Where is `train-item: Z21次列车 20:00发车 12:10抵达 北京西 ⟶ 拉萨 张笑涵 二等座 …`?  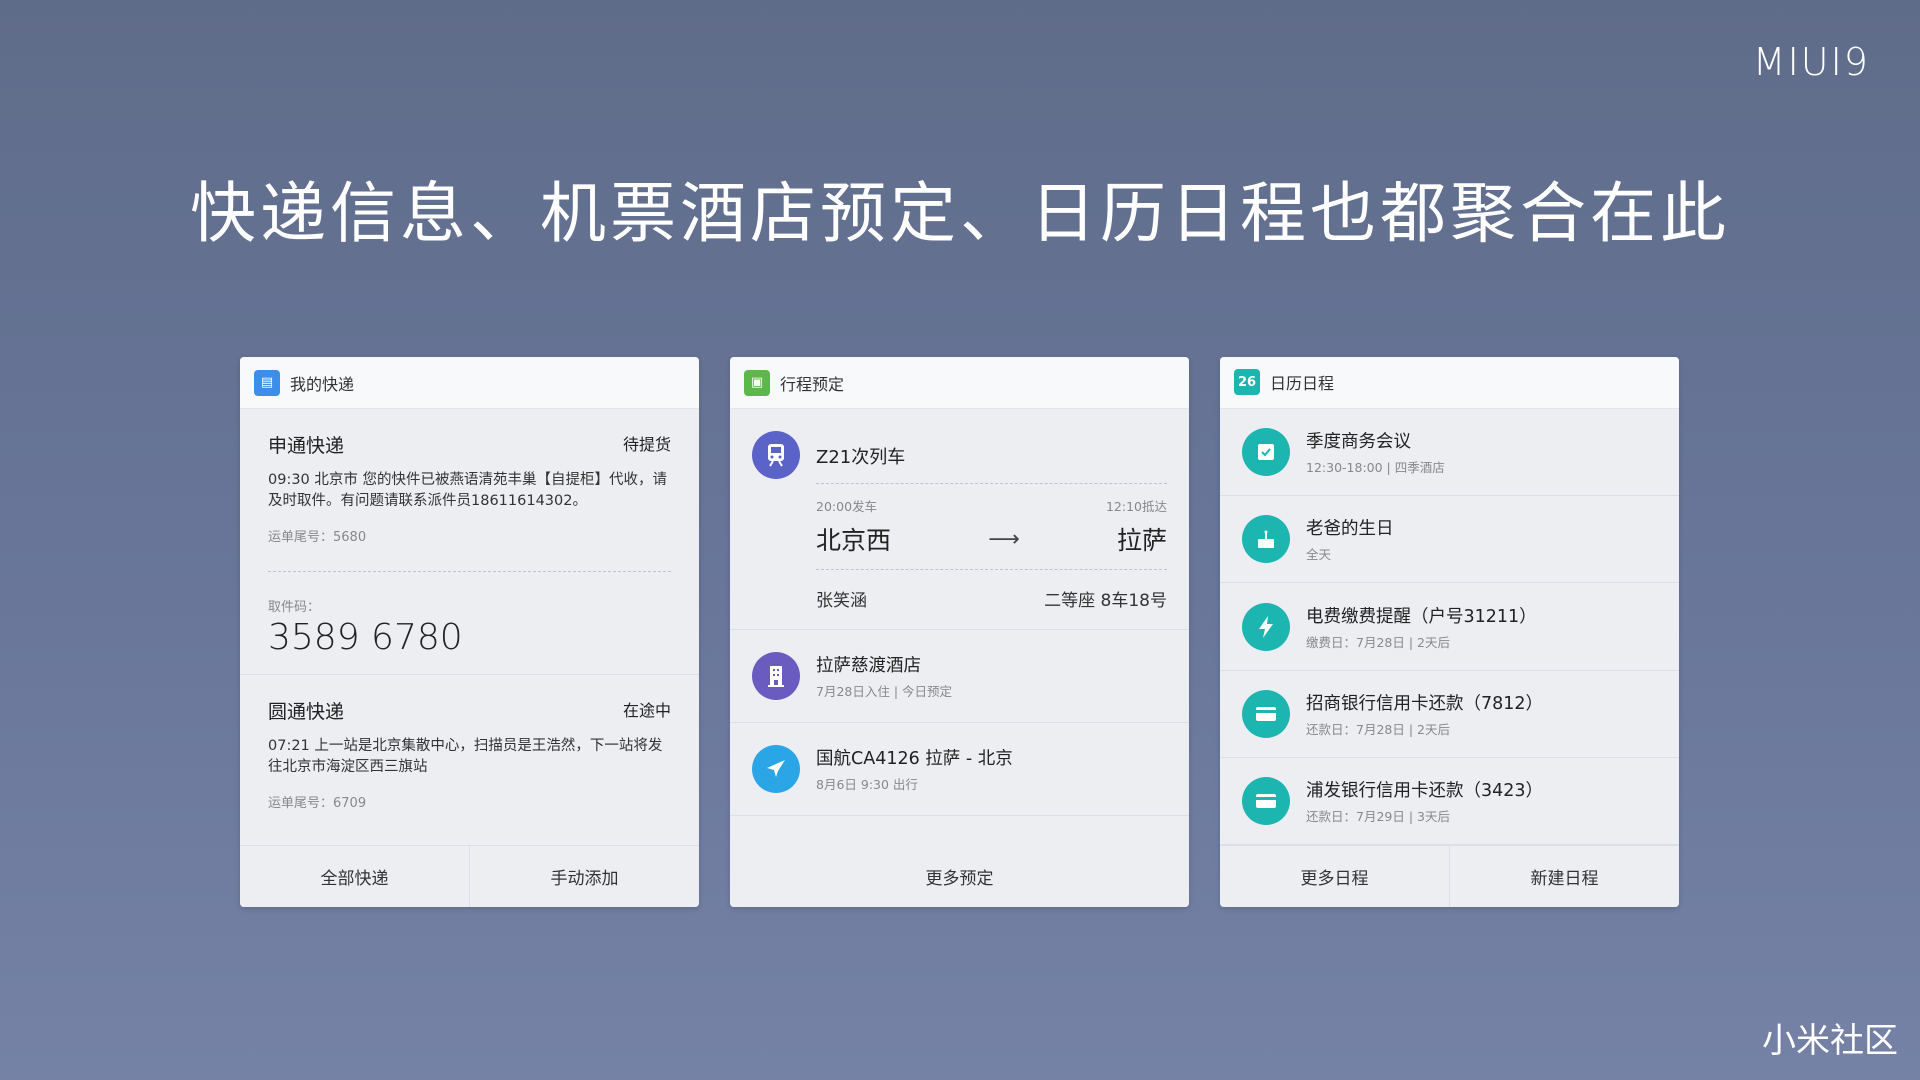 train-item: Z21次列车 20:00发车 12:10抵达 北京西 ⟶ 拉萨 张笑涵 二等座 … is located at coordinates (959, 519).